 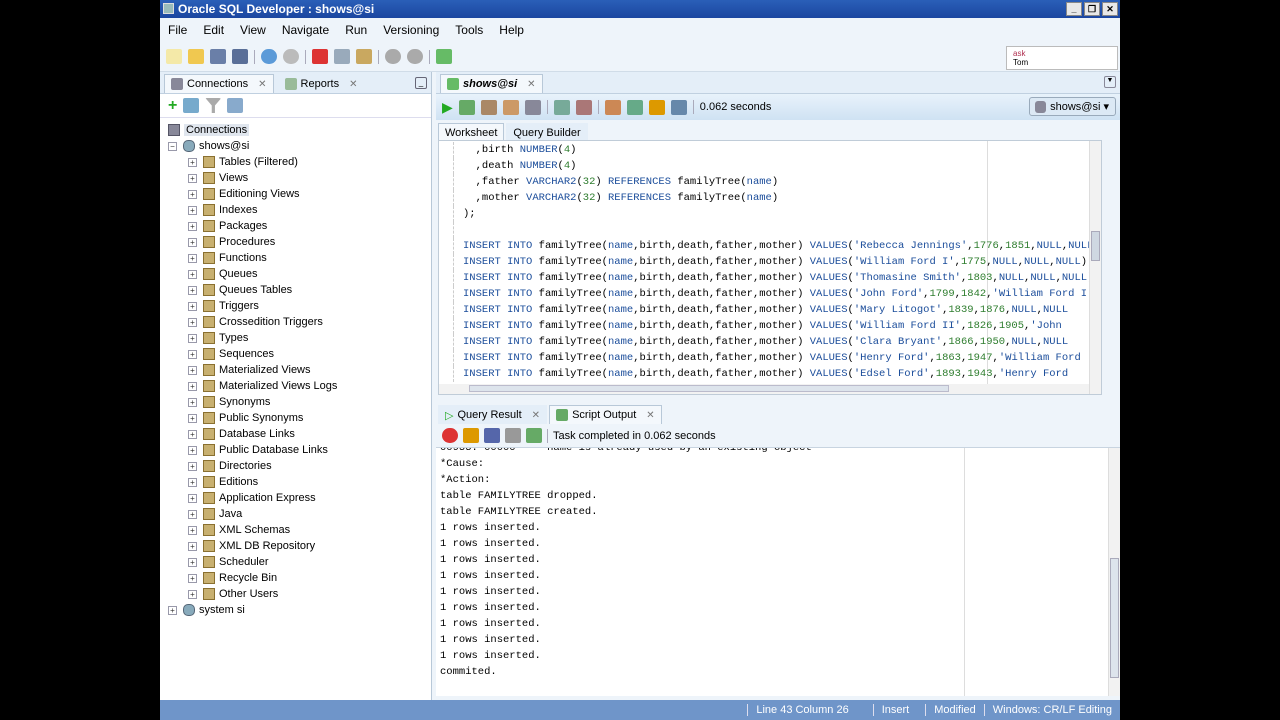 I want to click on open-icon, so click(x=196, y=56).